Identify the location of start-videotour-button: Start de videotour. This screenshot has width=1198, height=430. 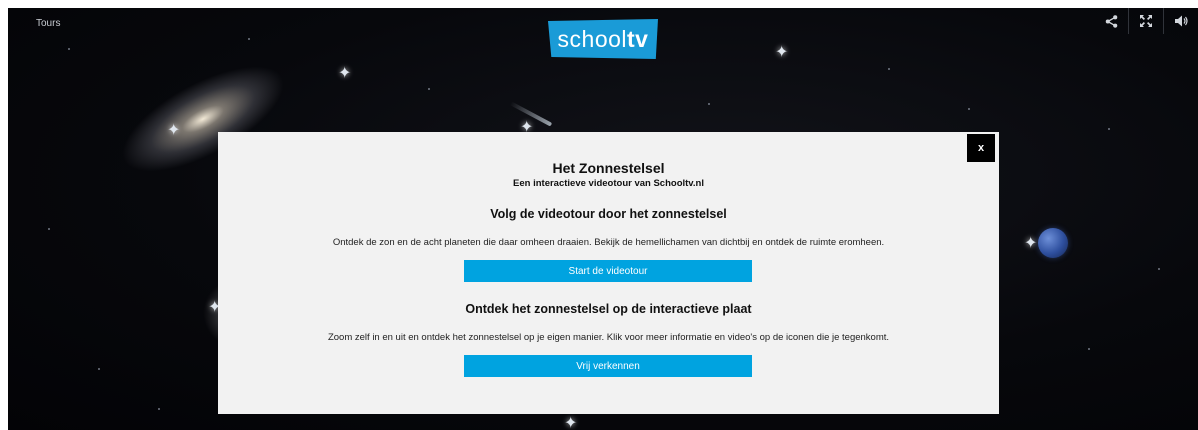
(608, 271).